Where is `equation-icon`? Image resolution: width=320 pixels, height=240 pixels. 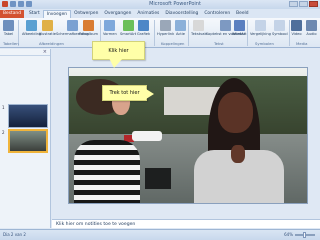
equation-icon is located at coordinates (260, 25).